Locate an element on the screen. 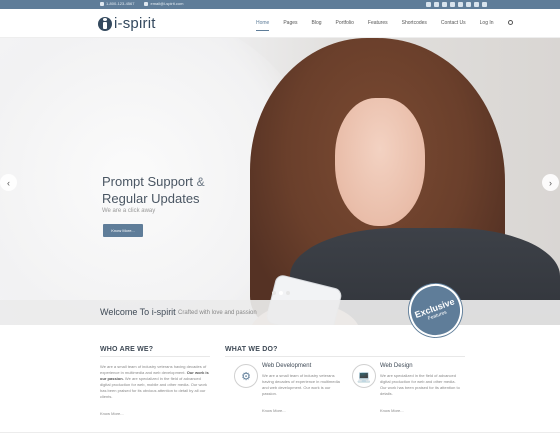  hero-image-face is located at coordinates (380, 162).